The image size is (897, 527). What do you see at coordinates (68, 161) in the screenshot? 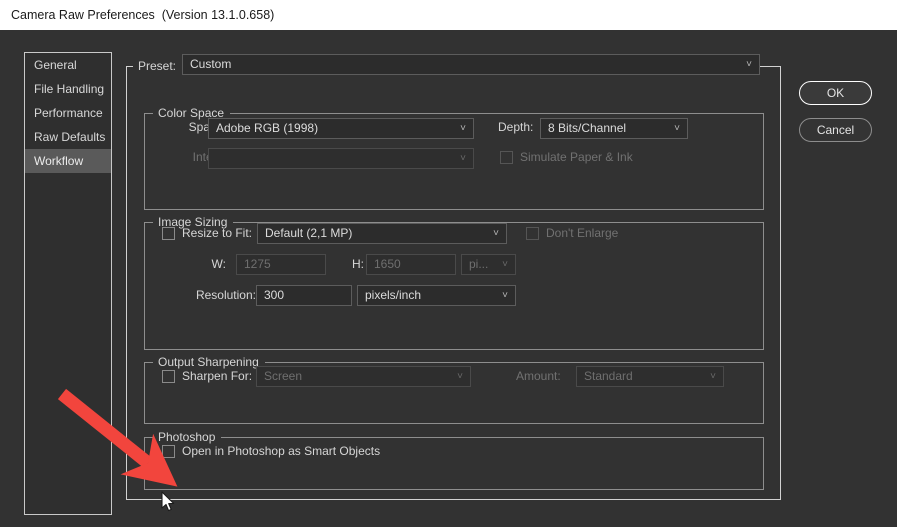
I see `sidebar-item-workflow: Workflow` at bounding box center [68, 161].